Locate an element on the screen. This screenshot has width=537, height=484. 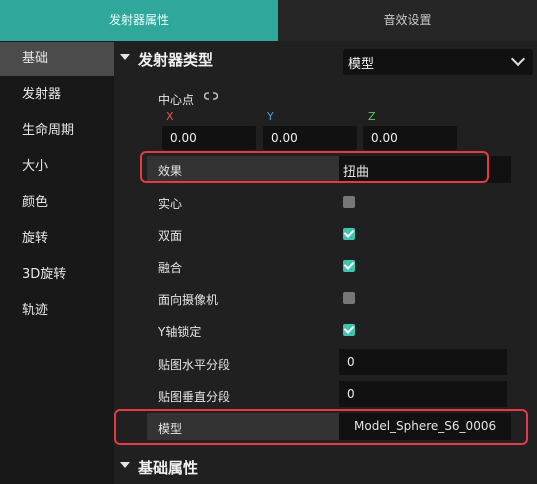
sidebar-item-size: 大小 is located at coordinates (57, 167).